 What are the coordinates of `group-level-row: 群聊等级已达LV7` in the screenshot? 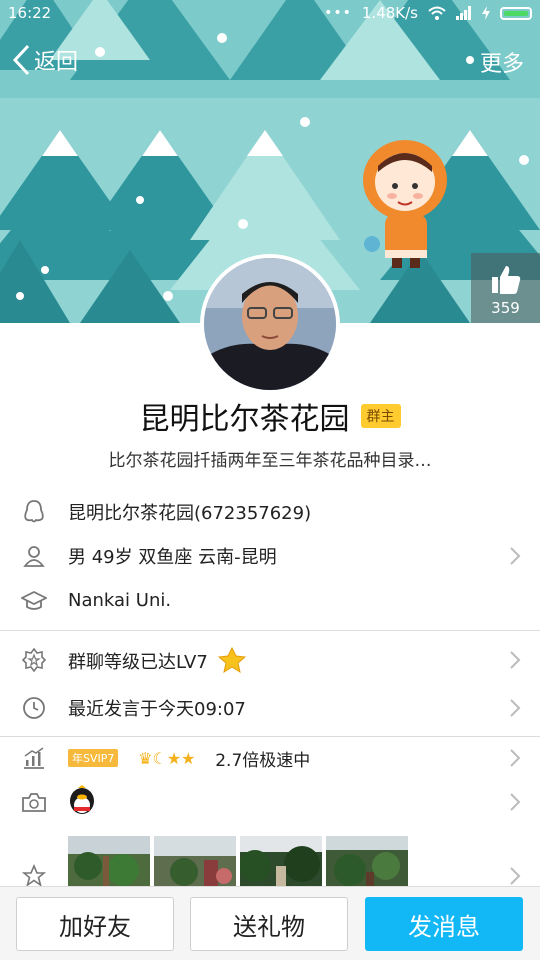 It's located at (270, 660).